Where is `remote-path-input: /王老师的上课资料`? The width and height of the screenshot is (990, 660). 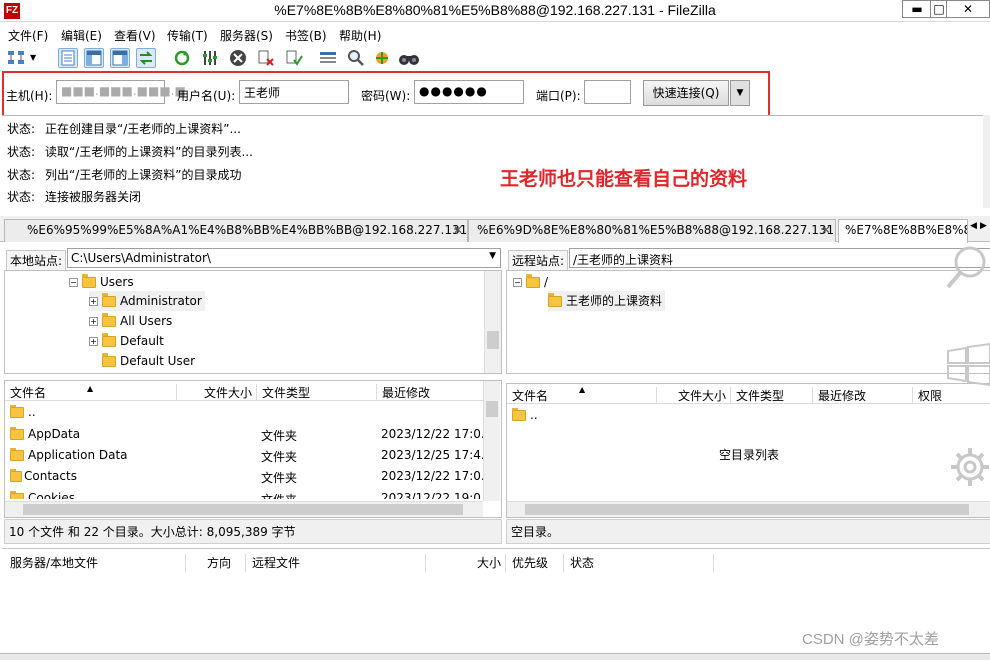
remote-path-input: /王老师的上课资料 is located at coordinates (779, 258).